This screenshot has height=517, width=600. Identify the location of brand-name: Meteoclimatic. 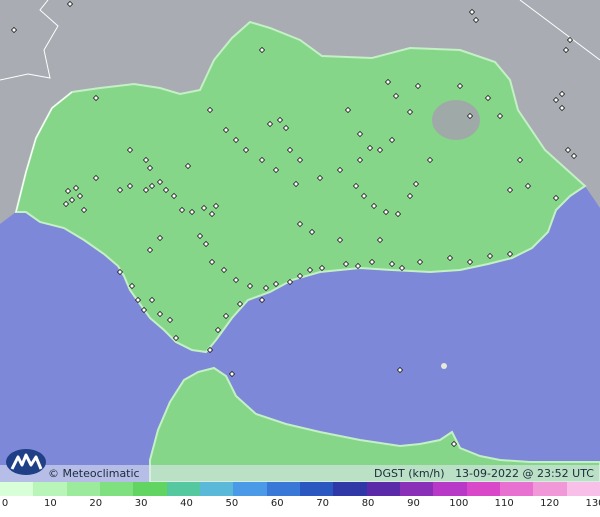
(101, 473).